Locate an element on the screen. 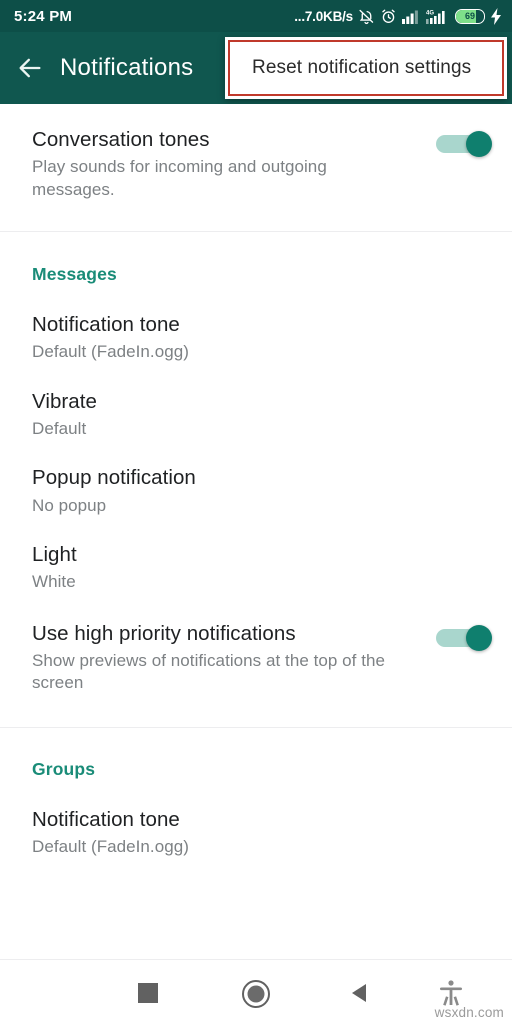 The width and height of the screenshot is (512, 1024). svg-text: 4G is located at coordinates (430, 14).